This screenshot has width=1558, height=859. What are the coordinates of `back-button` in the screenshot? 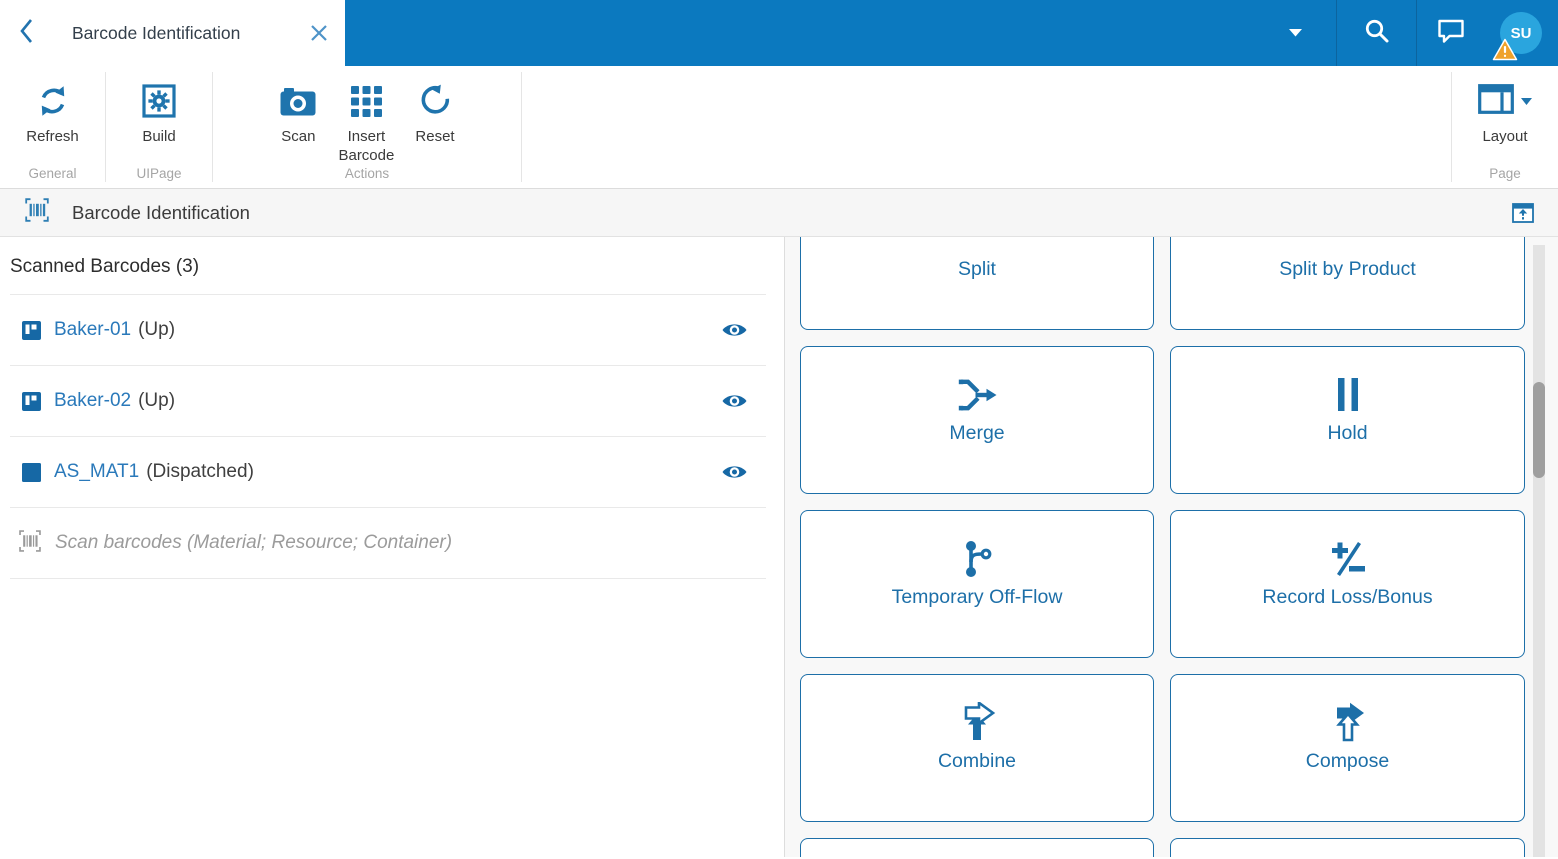 It's located at (26, 33).